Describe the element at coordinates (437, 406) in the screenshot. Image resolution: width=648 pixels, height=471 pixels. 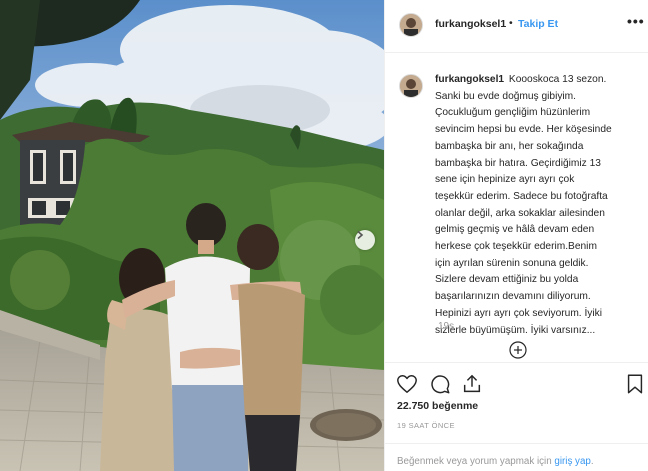
I see `like-count: 22.750 beğenme` at that location.